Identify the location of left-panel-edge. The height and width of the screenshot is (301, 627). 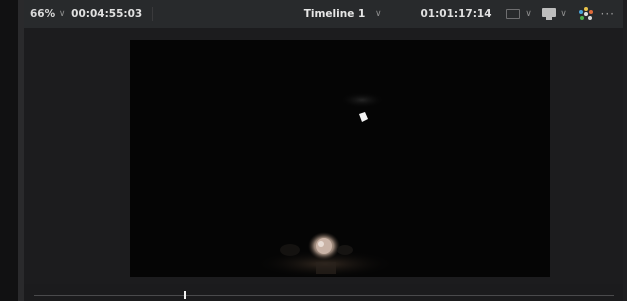
(12, 150).